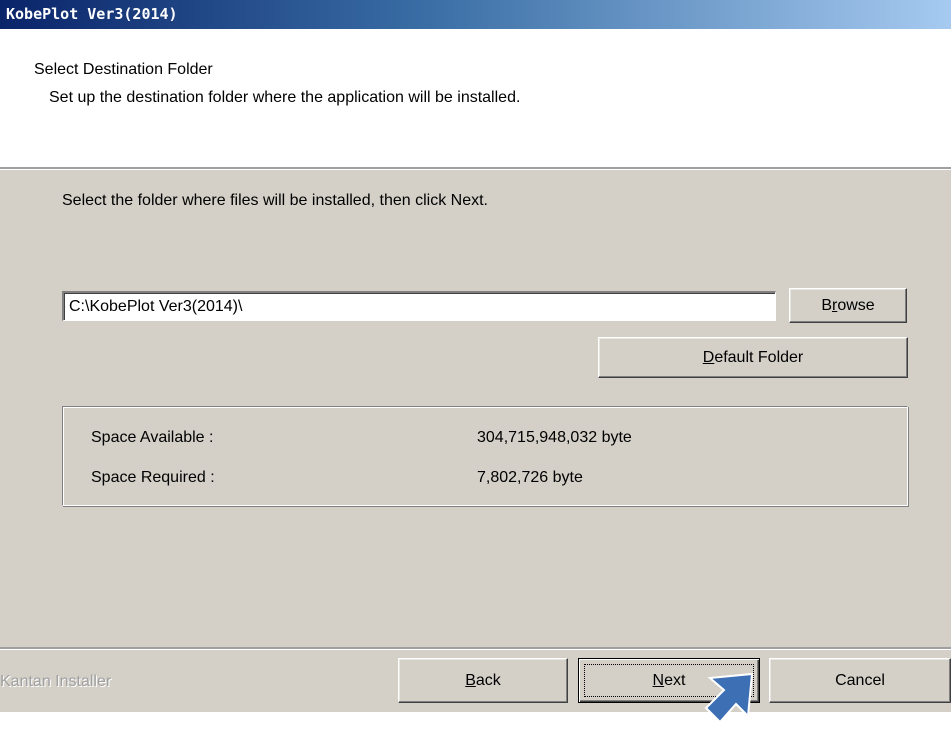  Describe the element at coordinates (153, 477) in the screenshot. I see `space-required-label: Space Required :` at that location.